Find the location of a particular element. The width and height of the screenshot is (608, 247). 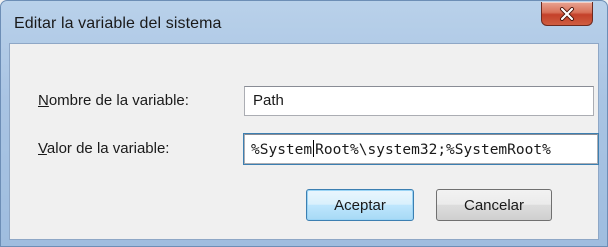

variable-name-input: Path is located at coordinates (419, 101).